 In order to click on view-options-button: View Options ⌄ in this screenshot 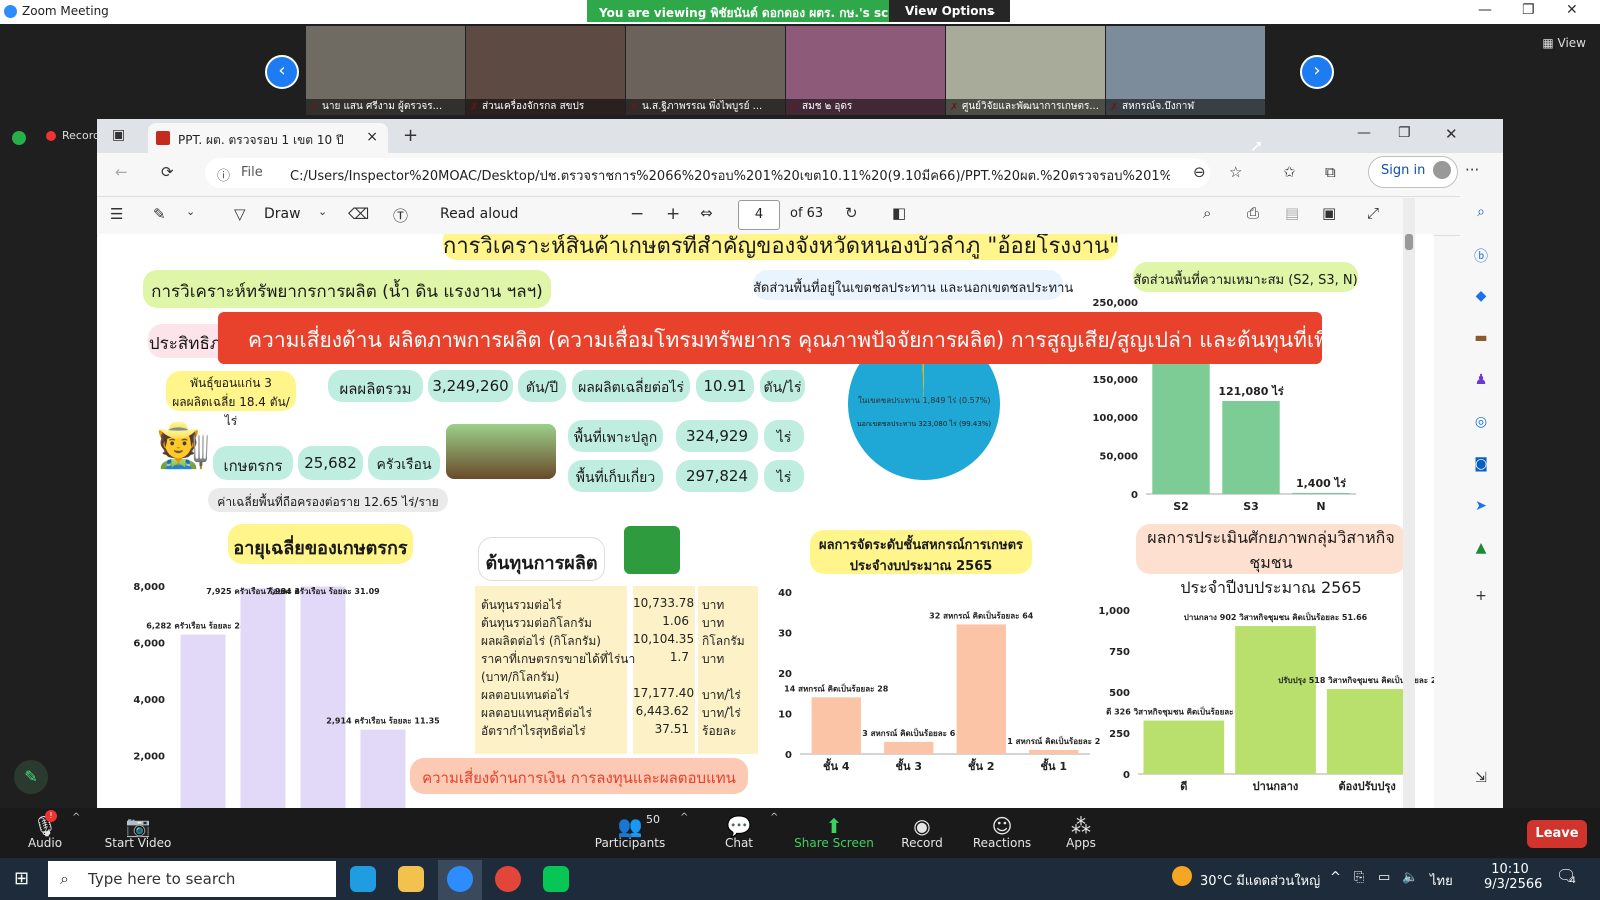, I will do `click(949, 11)`.